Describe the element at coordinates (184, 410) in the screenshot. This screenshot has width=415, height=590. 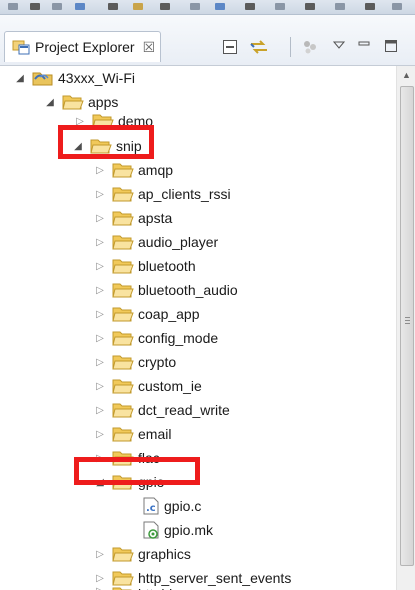
I see `tree-node-label: dct_read_write` at that location.